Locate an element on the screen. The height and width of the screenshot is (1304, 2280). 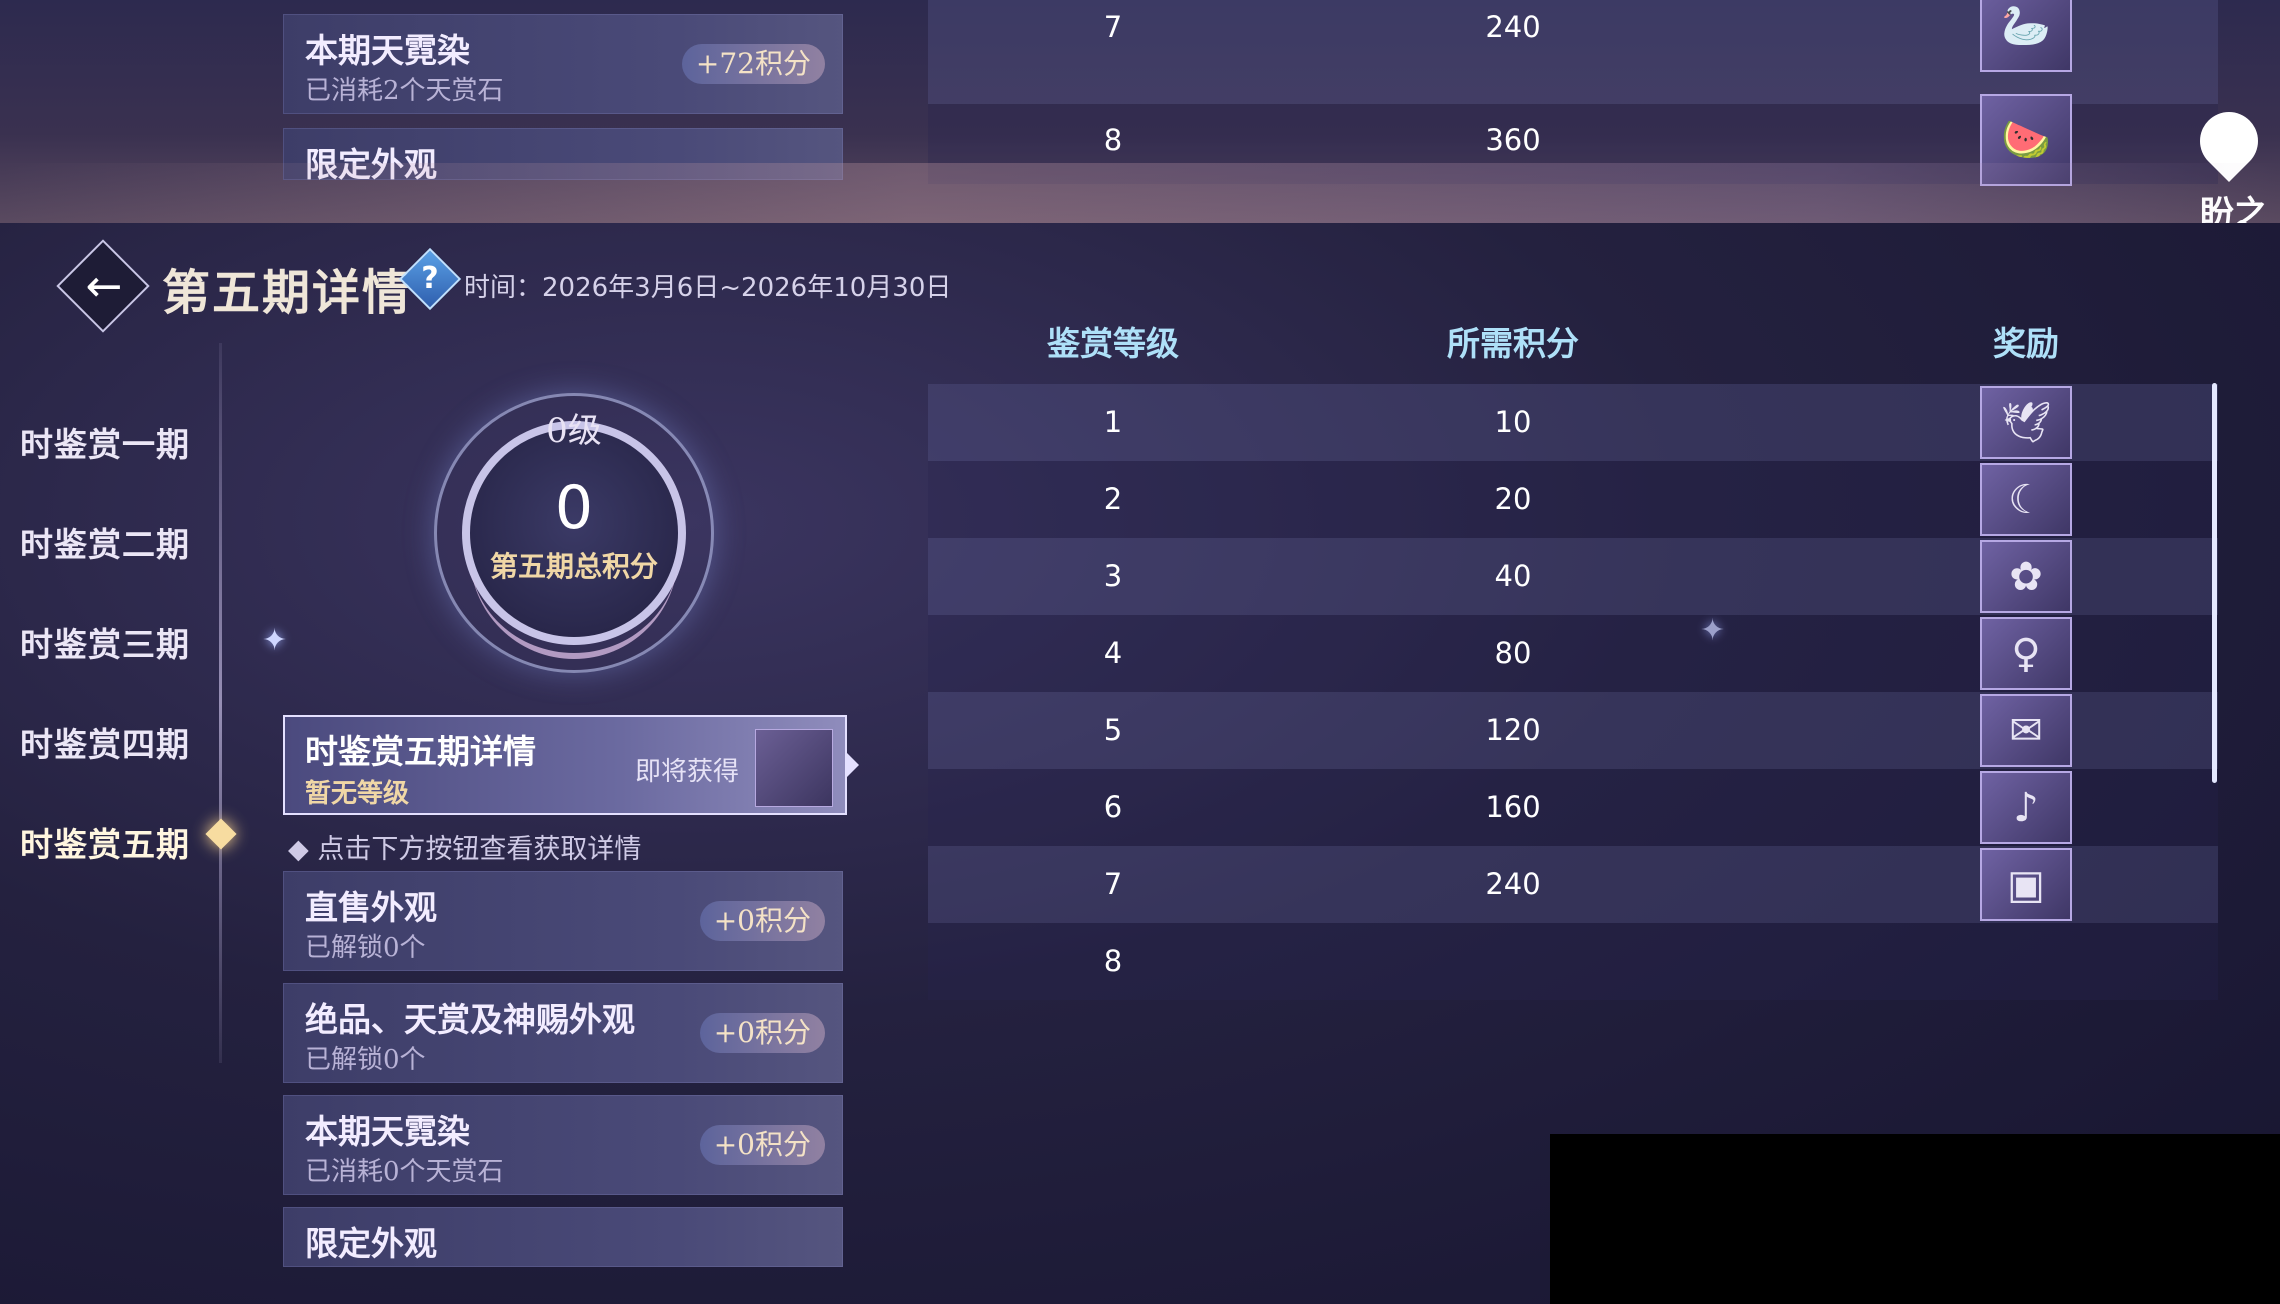
score-card-premium-outfits: 绝品、天赏及神赐外观 已解锁0个 +0积分 is located at coordinates (563, 1033).